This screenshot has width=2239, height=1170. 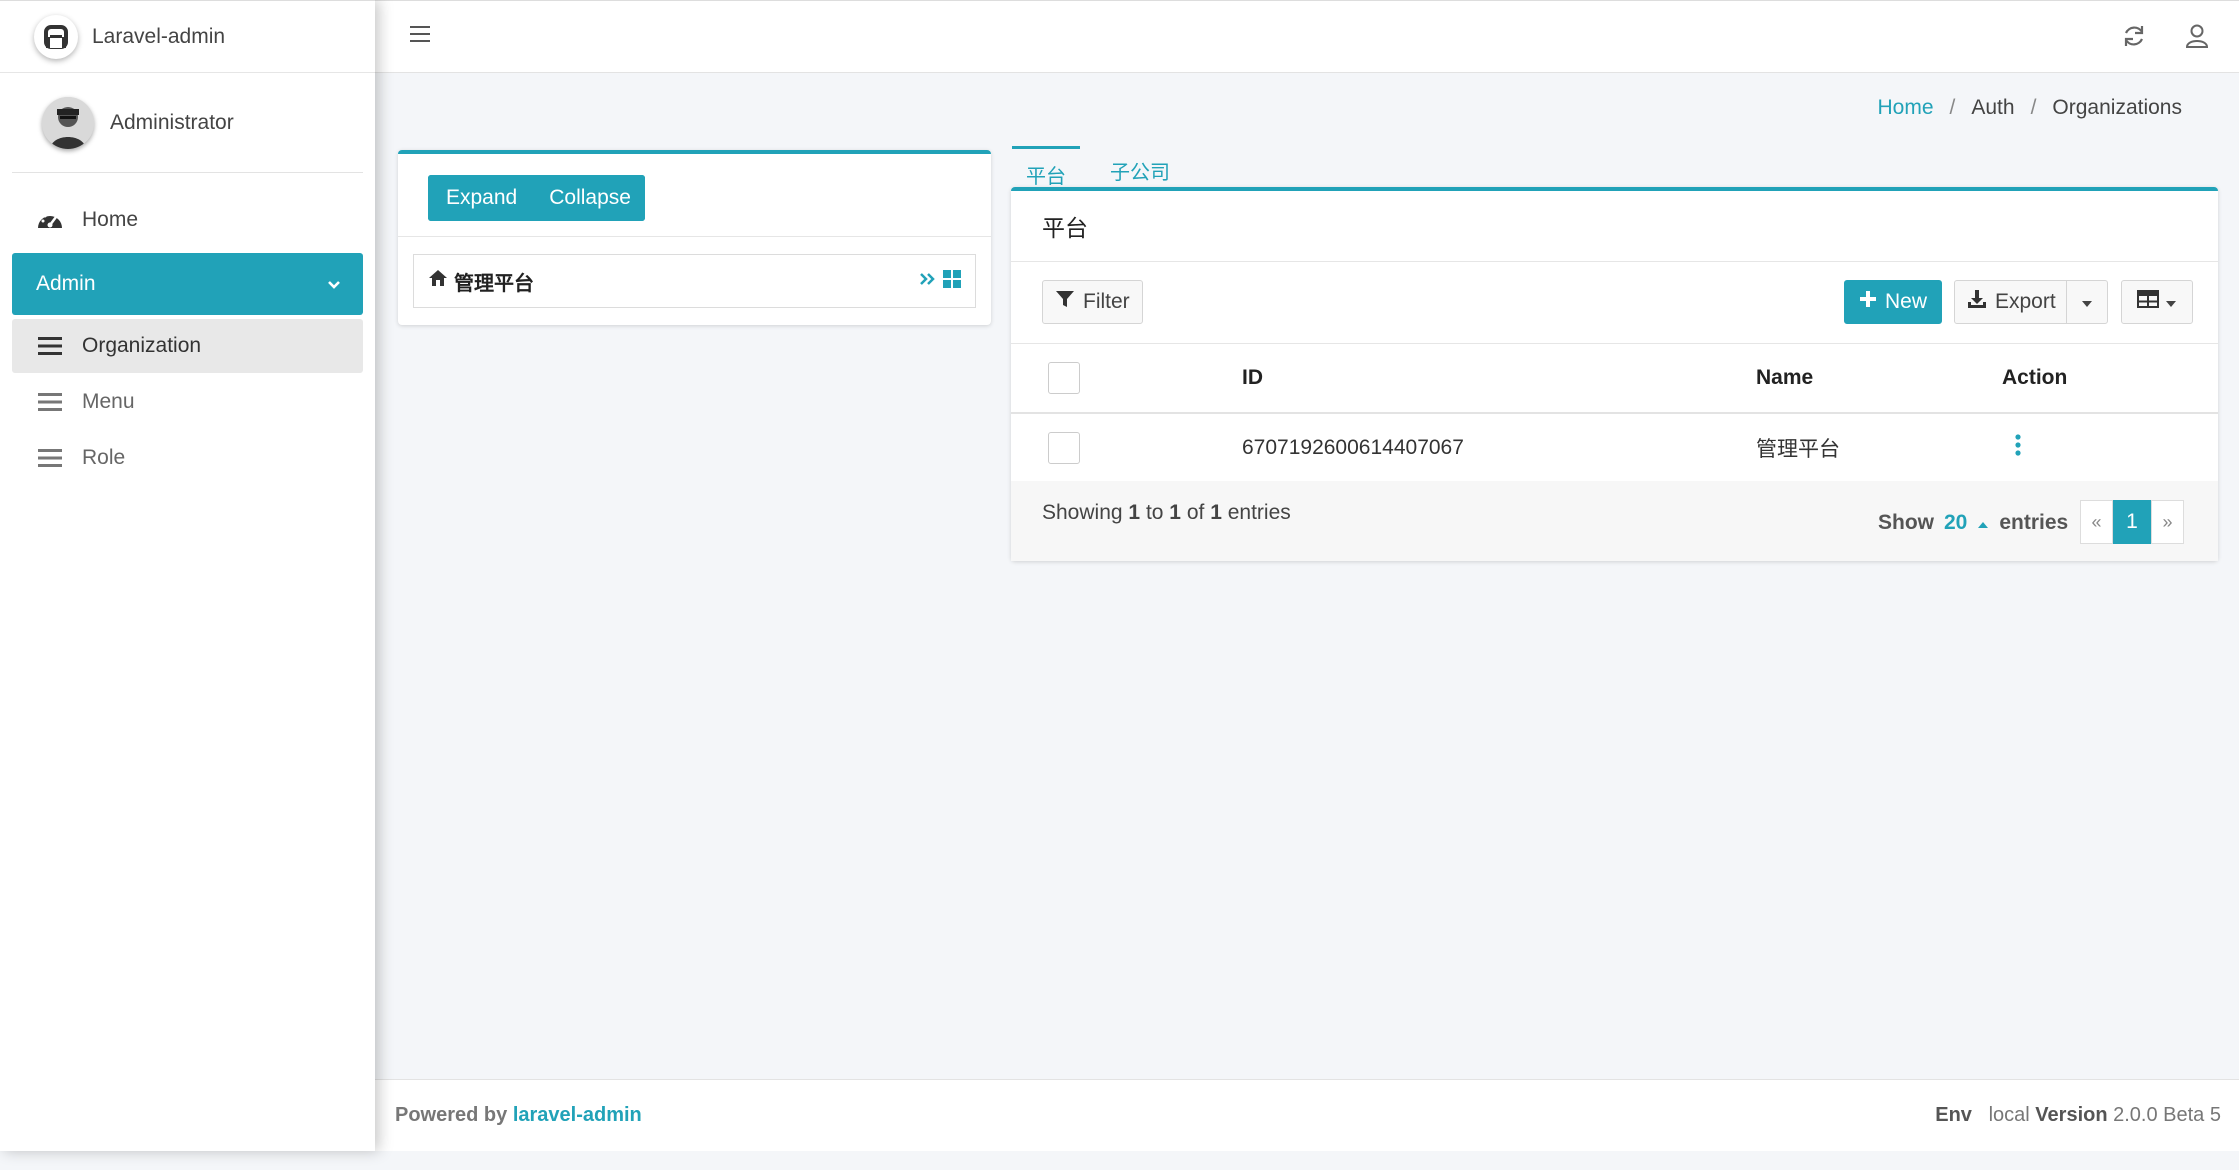 I want to click on refresh-icon, so click(x=2134, y=38).